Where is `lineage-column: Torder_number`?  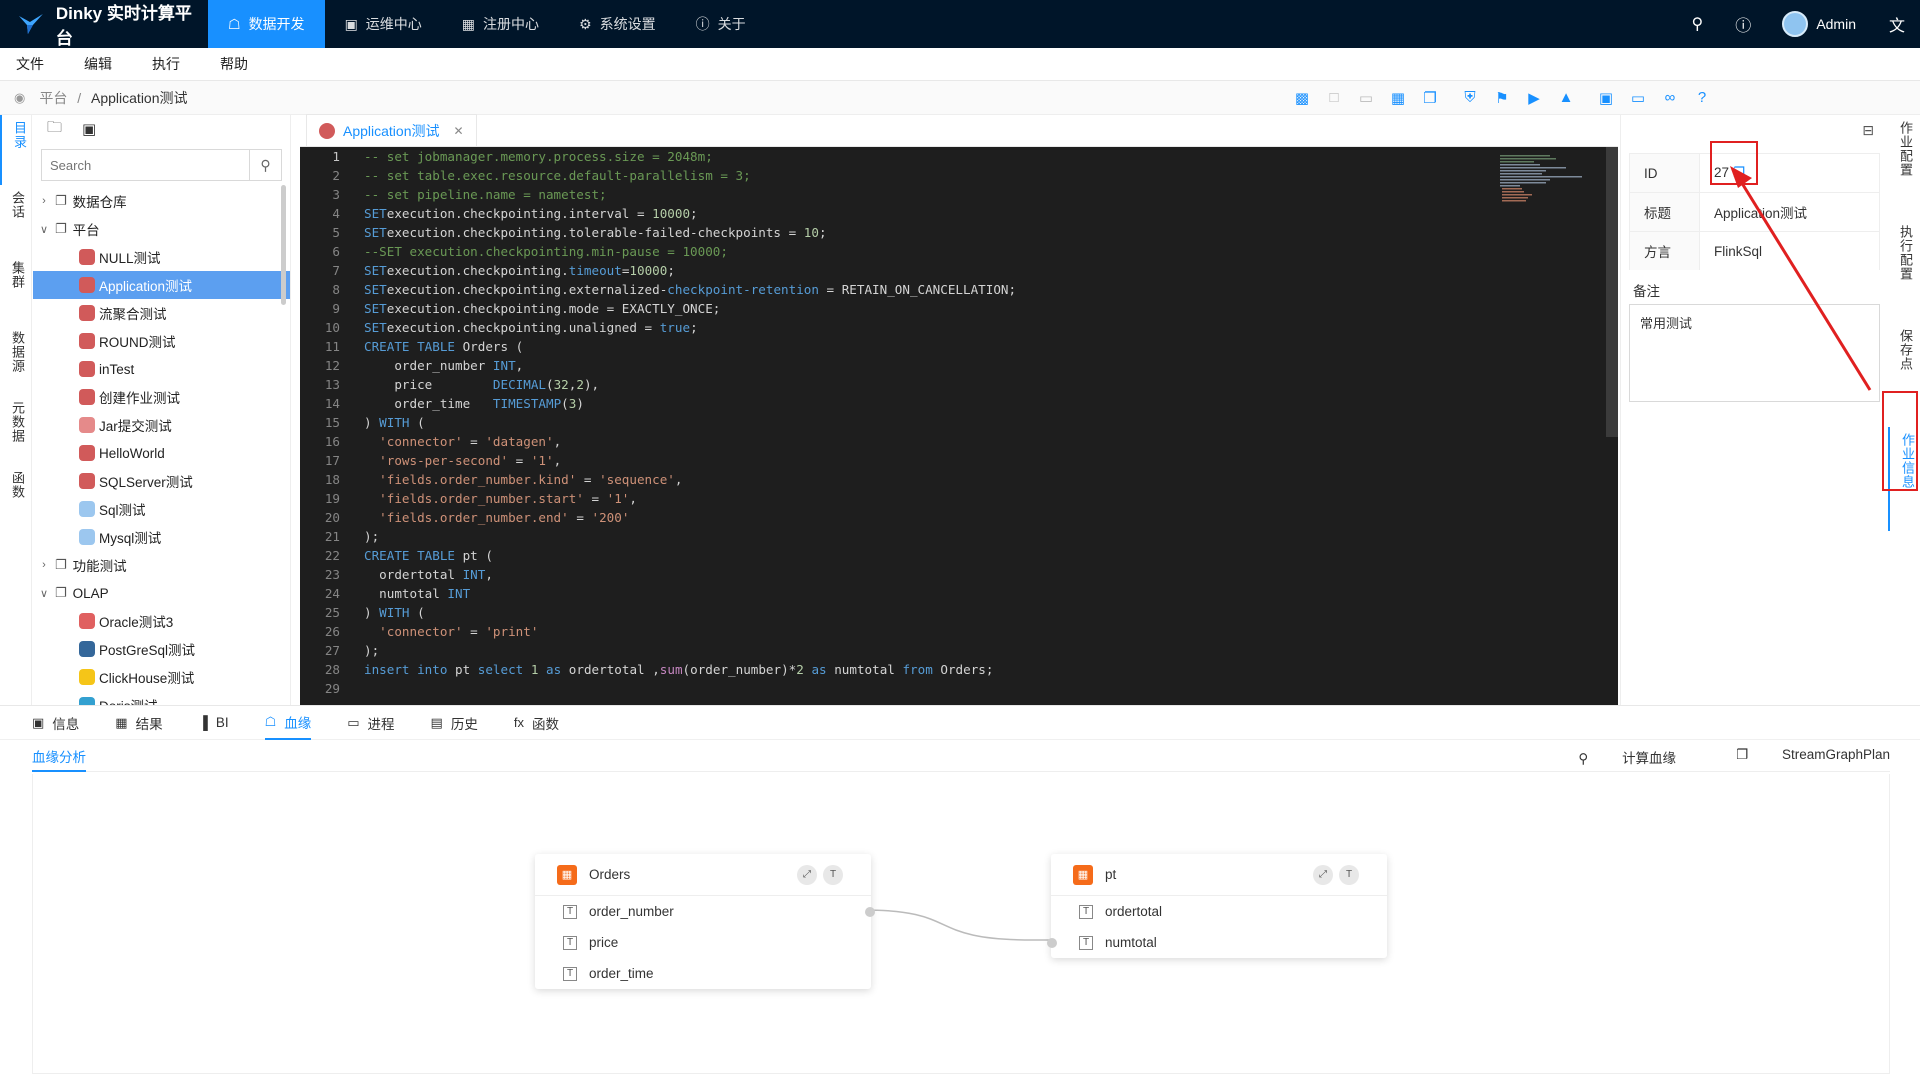
lineage-column: Torder_number is located at coordinates (705, 911).